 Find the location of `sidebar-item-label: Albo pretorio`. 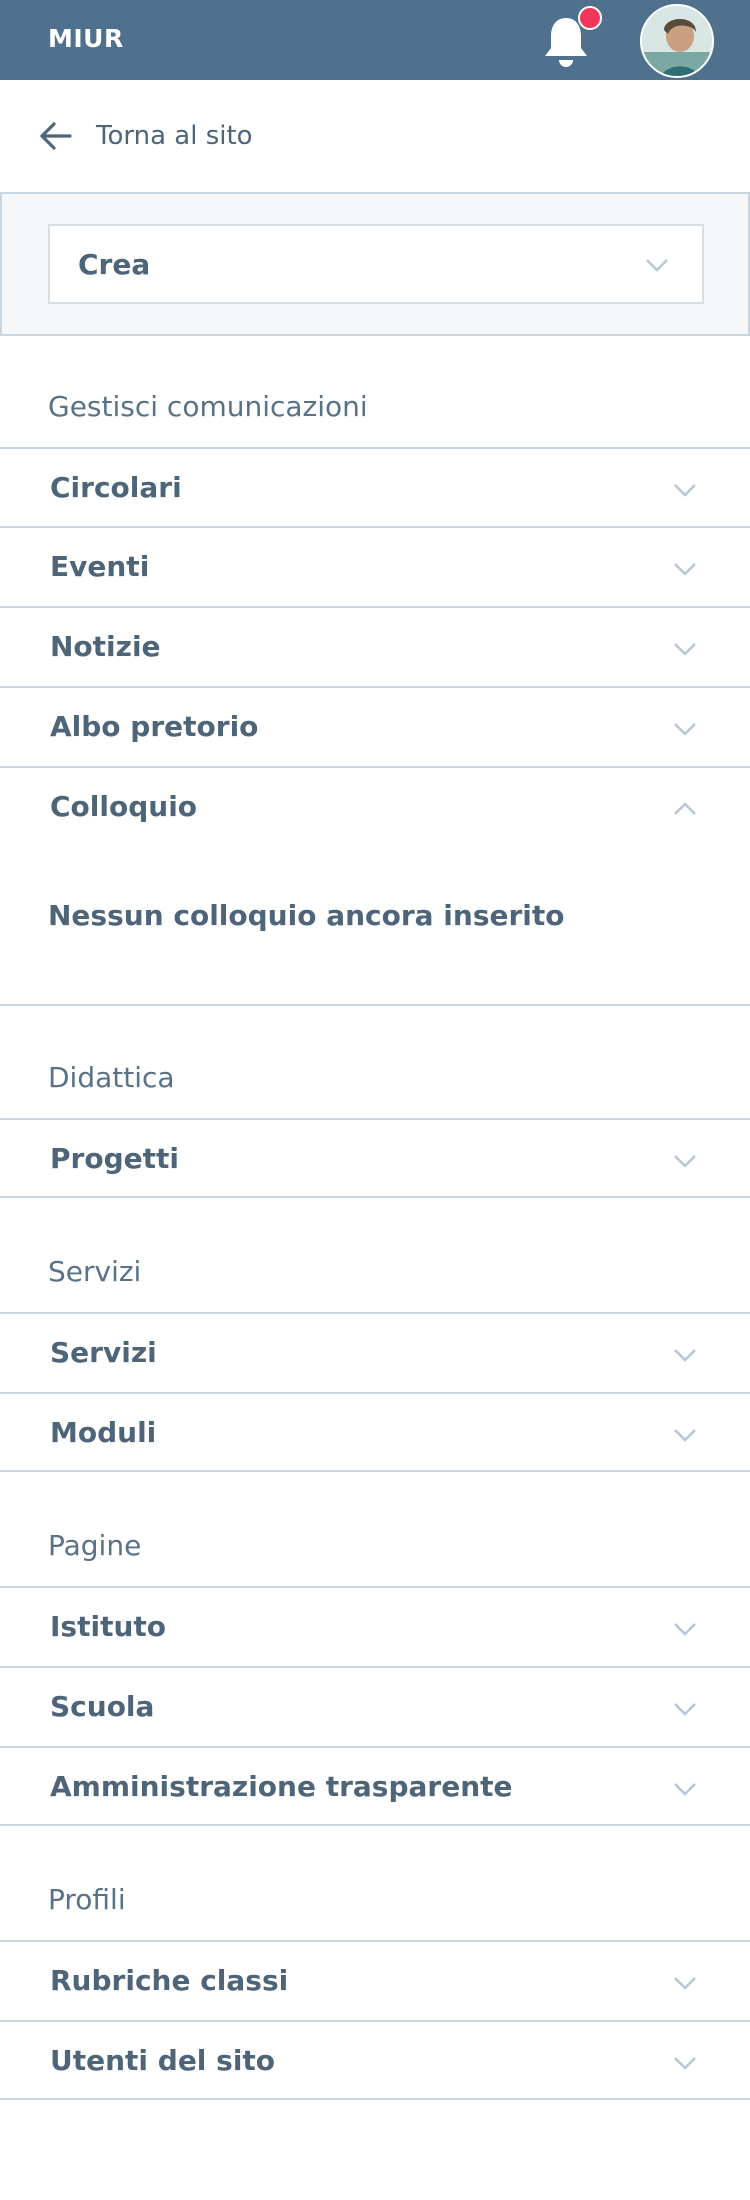

sidebar-item-label: Albo pretorio is located at coordinates (154, 726).